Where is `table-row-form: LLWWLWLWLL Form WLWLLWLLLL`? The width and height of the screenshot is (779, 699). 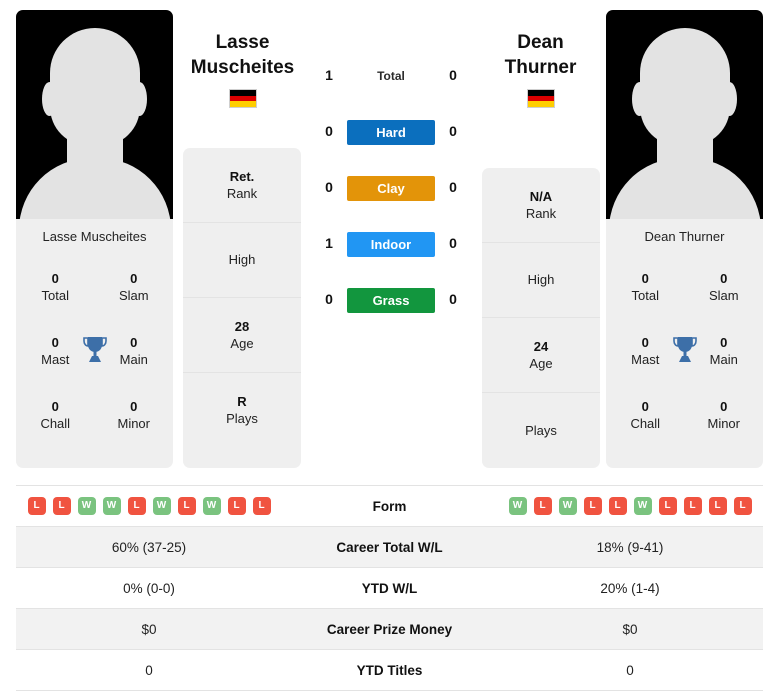
table-row-form: LLWWLWLWLL Form WLWLLWLLLL is located at coordinates (389, 506).